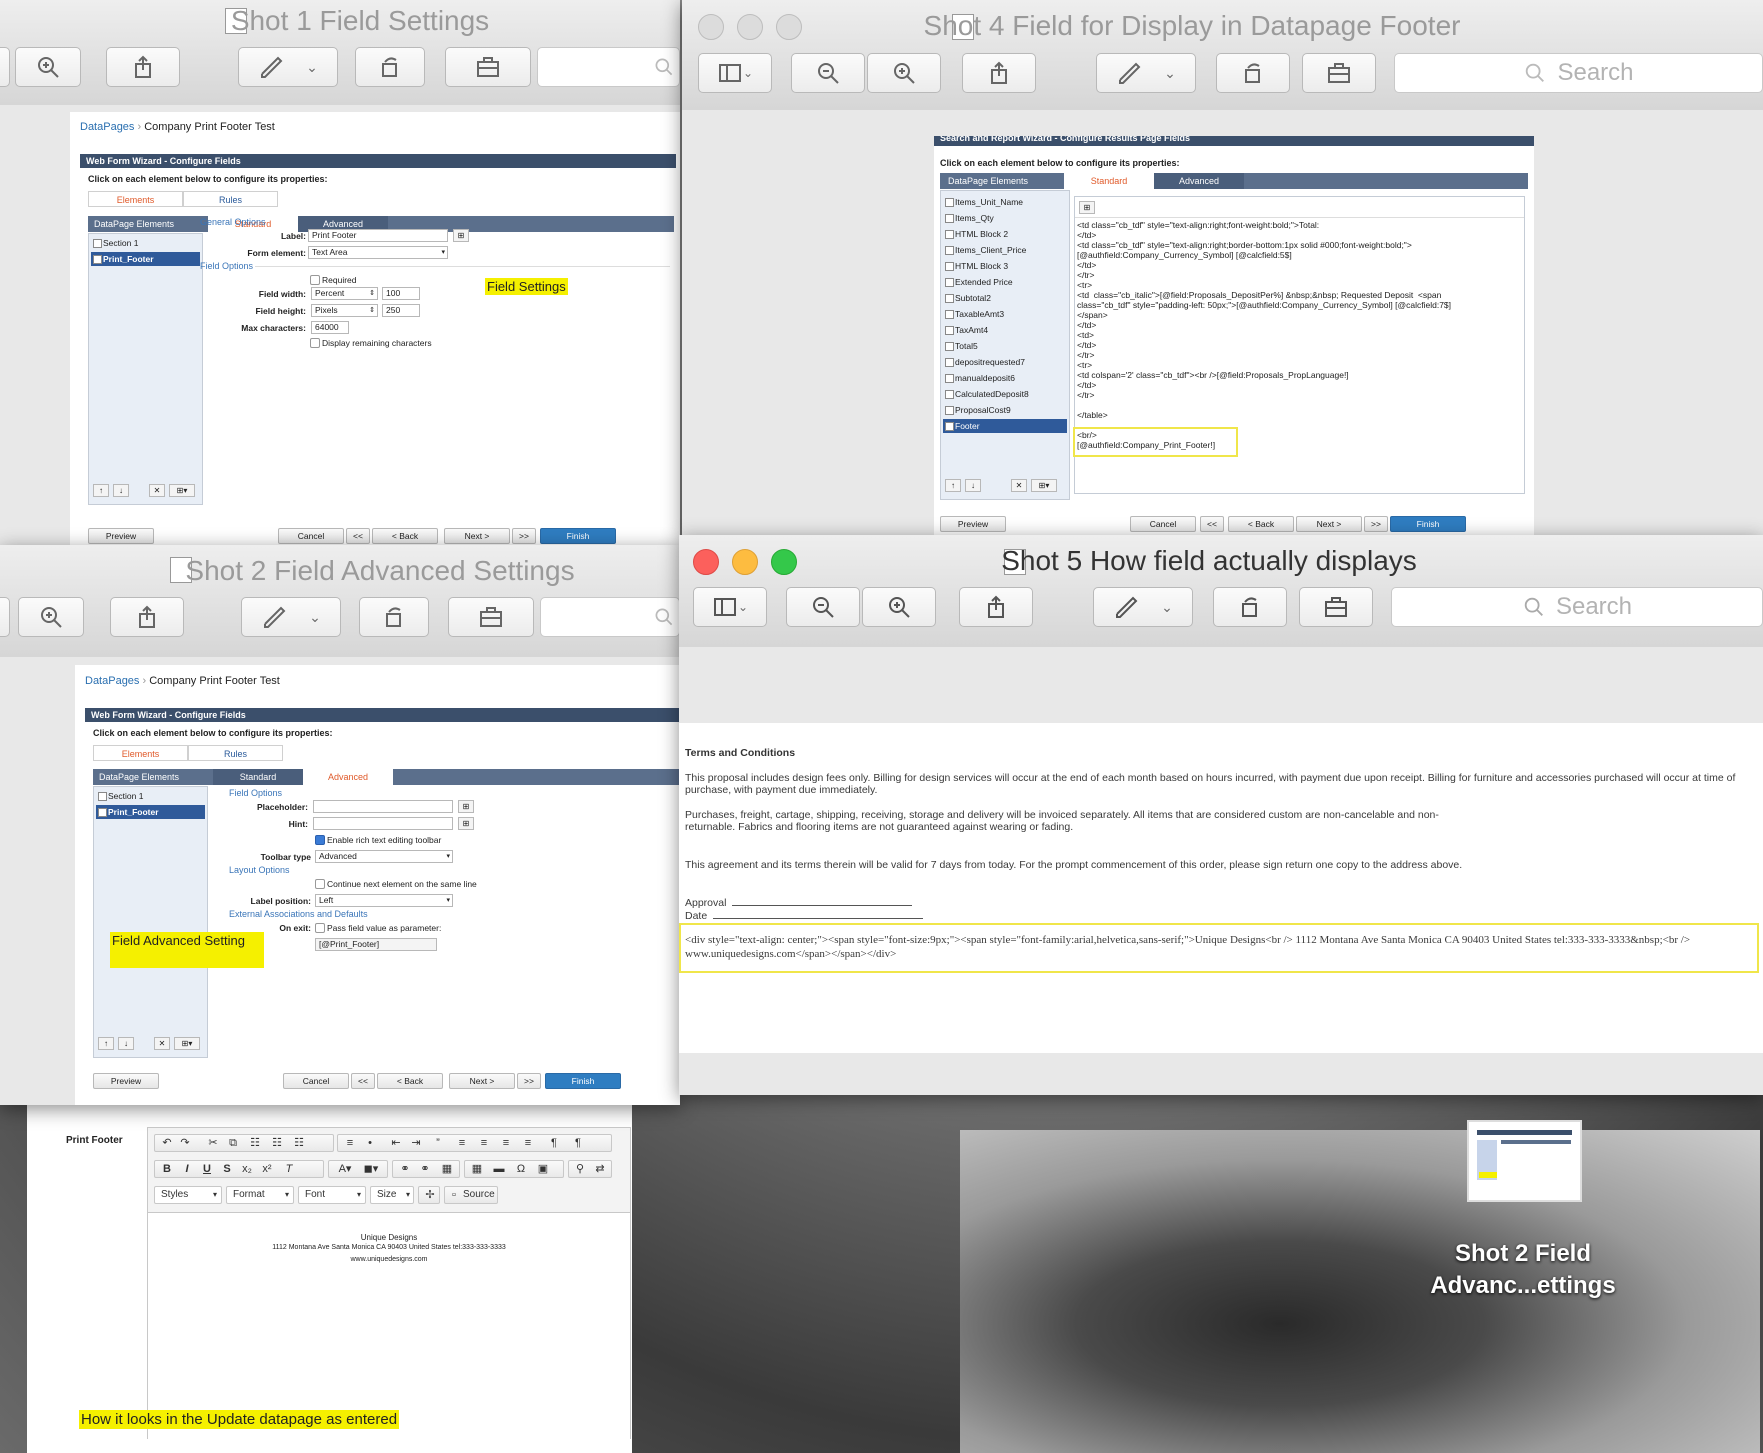 Image resolution: width=1763 pixels, height=1453 pixels. What do you see at coordinates (187, 1169) in the screenshot?
I see `italic-icon: I` at bounding box center [187, 1169].